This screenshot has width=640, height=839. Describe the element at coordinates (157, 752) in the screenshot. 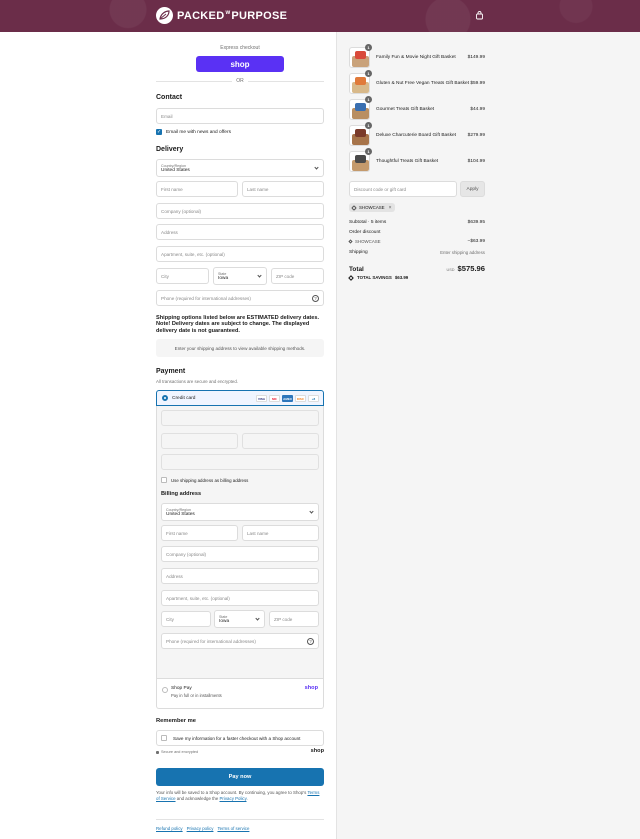

I see `lock-icon` at that location.